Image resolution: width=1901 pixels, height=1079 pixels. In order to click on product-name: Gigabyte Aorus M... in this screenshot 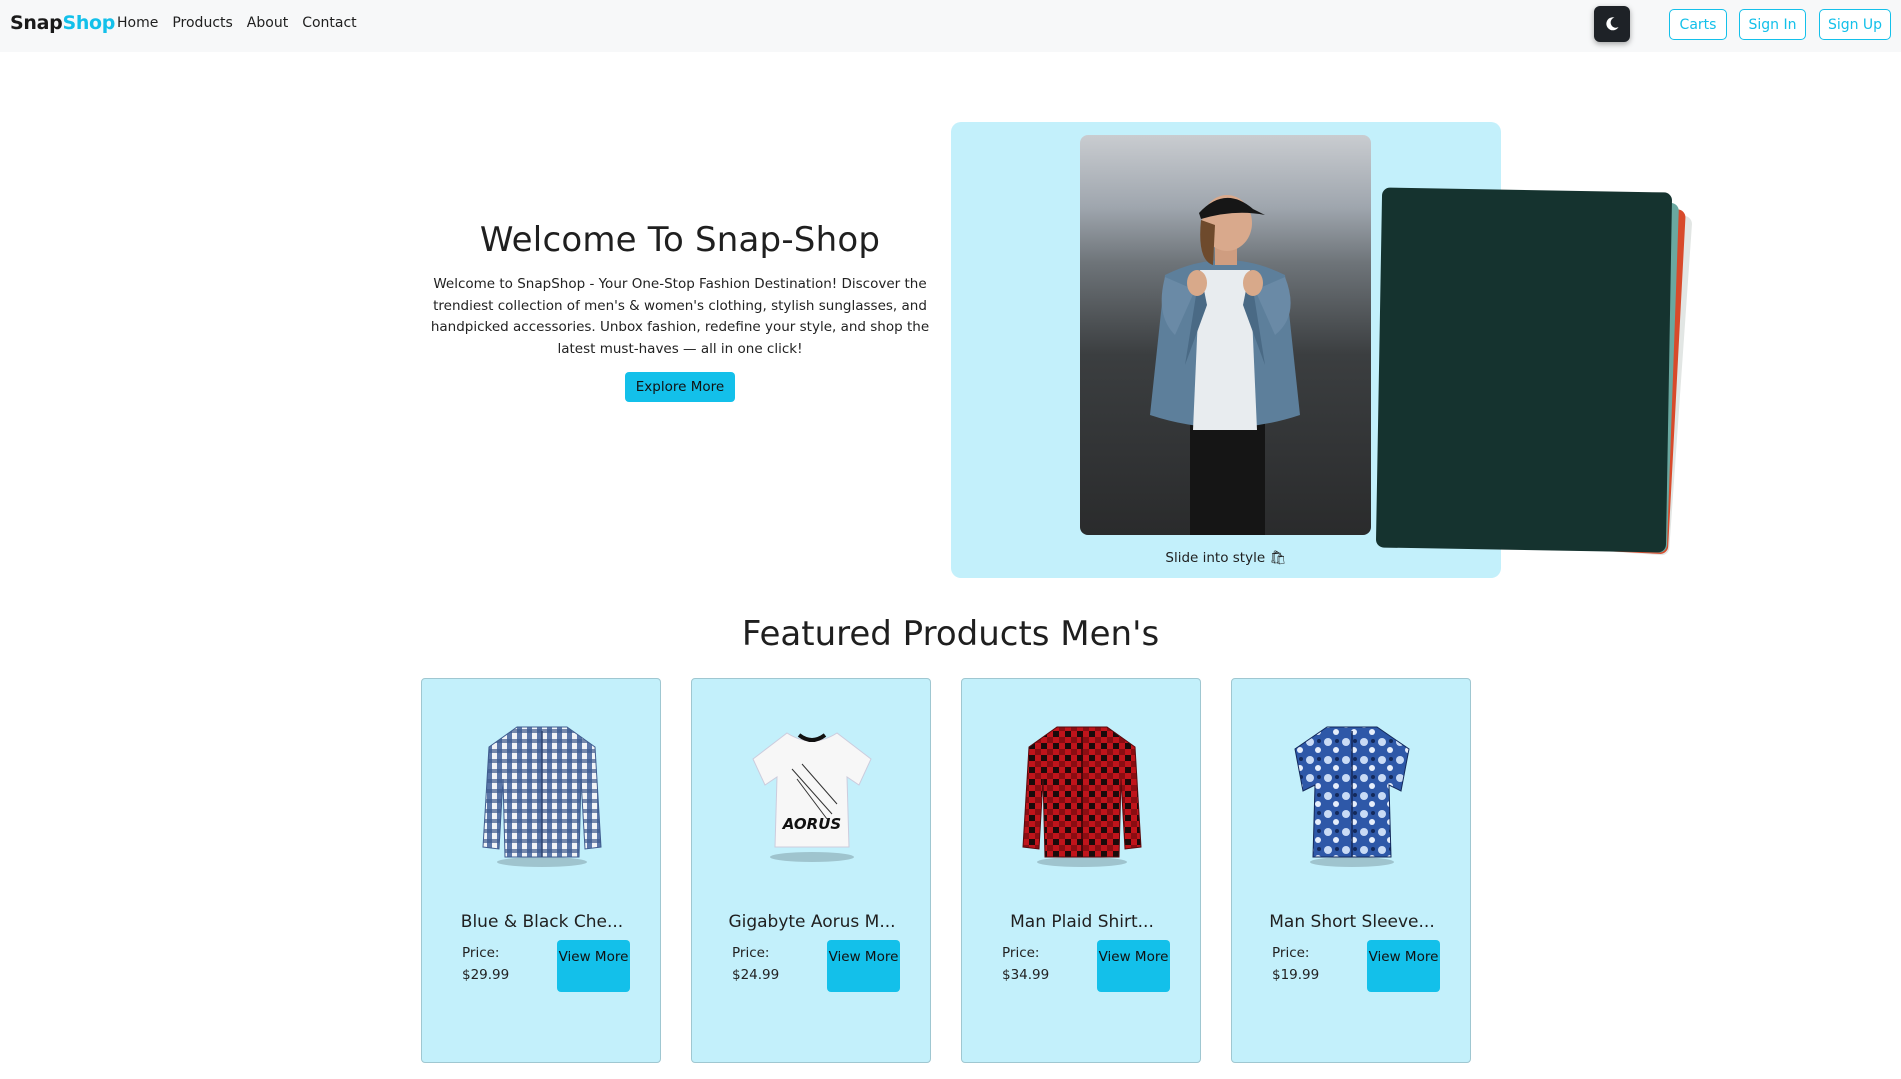, I will do `click(812, 922)`.